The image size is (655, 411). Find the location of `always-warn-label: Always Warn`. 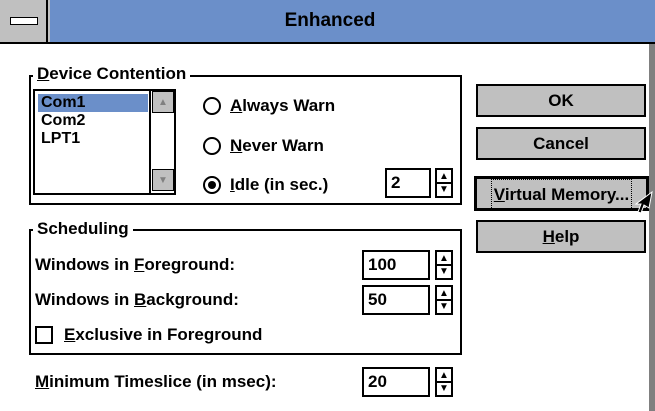

always-warn-label: Always Warn is located at coordinates (282, 106).